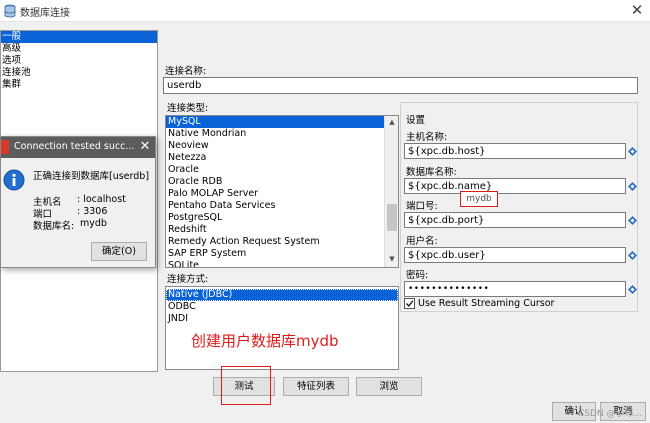 This screenshot has height=423, width=650. I want to click on dialog-db-label: 数据库名:, so click(54, 226).